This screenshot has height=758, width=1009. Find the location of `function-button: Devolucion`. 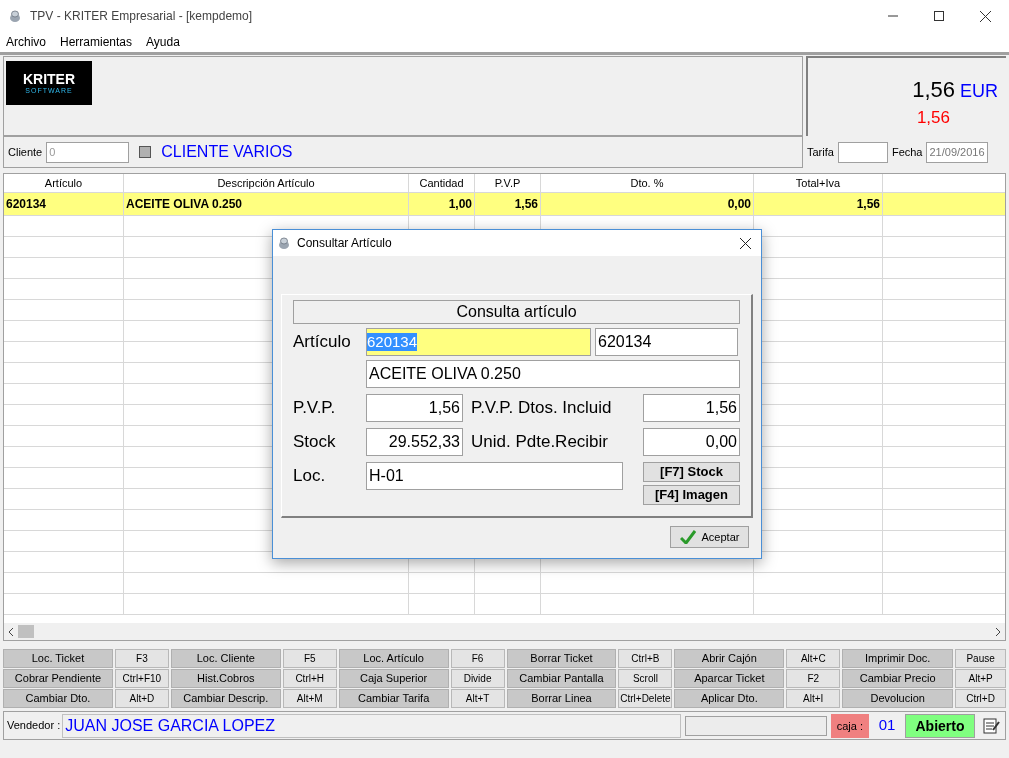

function-button: Devolucion is located at coordinates (898, 698).